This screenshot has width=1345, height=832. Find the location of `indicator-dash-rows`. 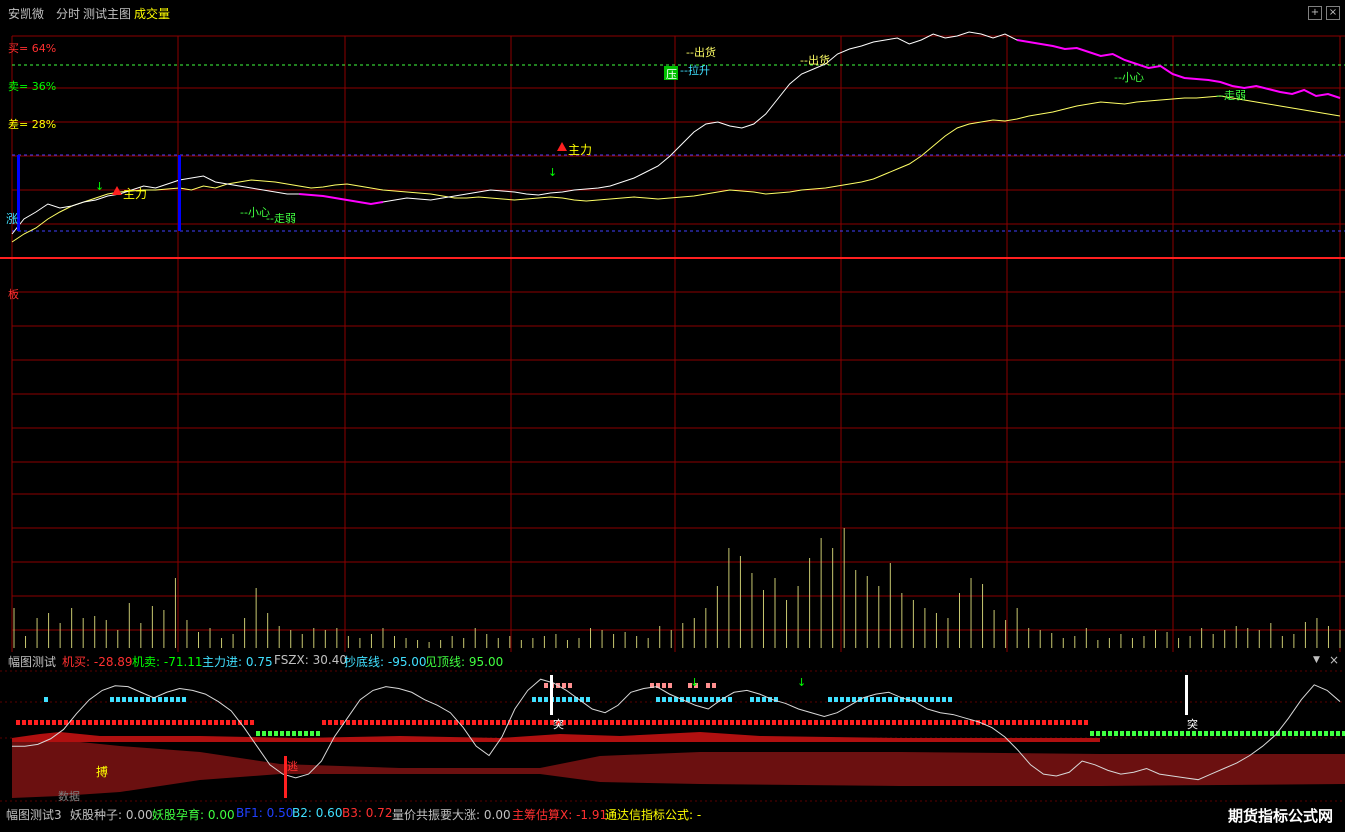

indicator-dash-rows is located at coordinates (680, 709).